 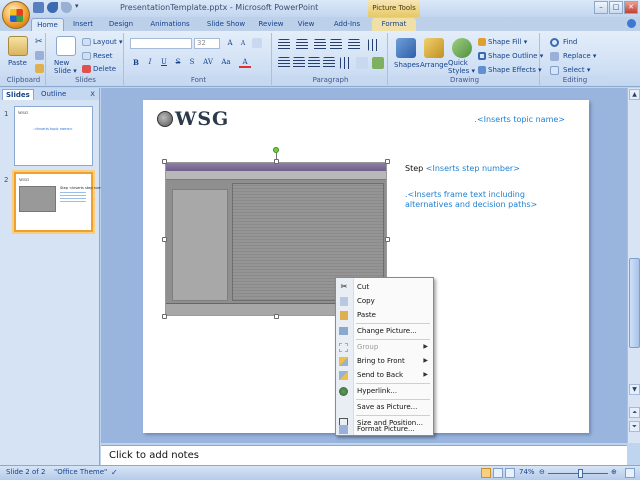 I want to click on font-name-combo, so click(x=161, y=43).